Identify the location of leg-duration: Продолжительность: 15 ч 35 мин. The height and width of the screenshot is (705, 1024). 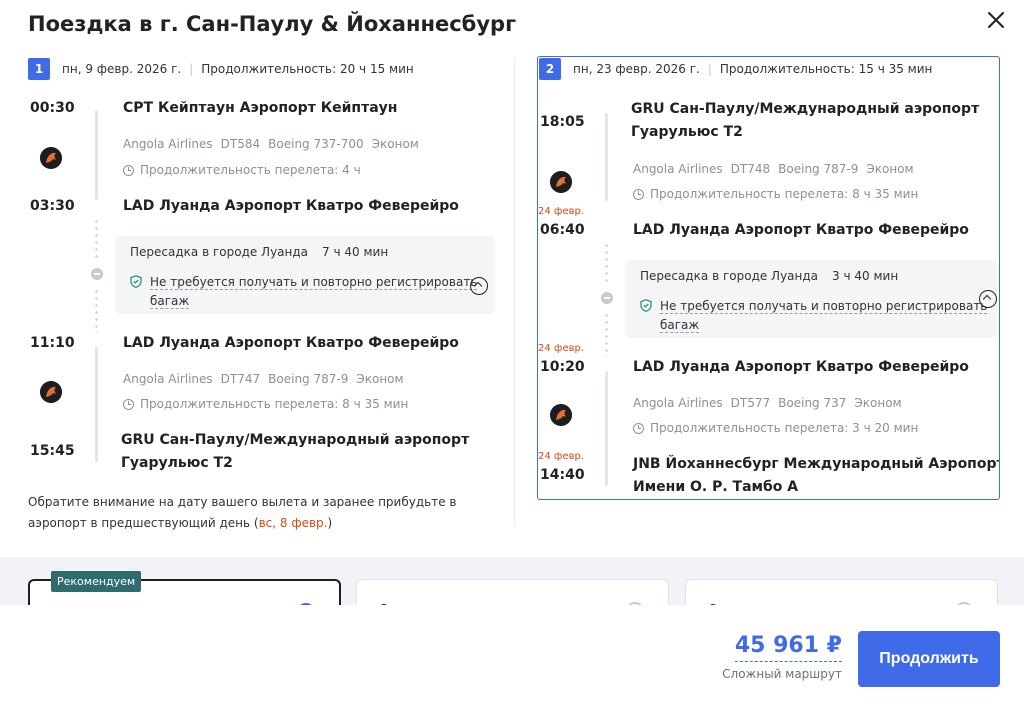
(826, 69).